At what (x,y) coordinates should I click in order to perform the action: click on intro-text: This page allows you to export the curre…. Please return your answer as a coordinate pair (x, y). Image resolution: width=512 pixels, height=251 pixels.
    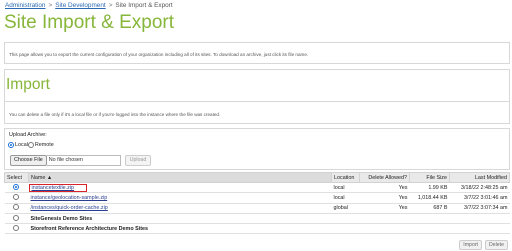
    Looking at the image, I should click on (159, 54).